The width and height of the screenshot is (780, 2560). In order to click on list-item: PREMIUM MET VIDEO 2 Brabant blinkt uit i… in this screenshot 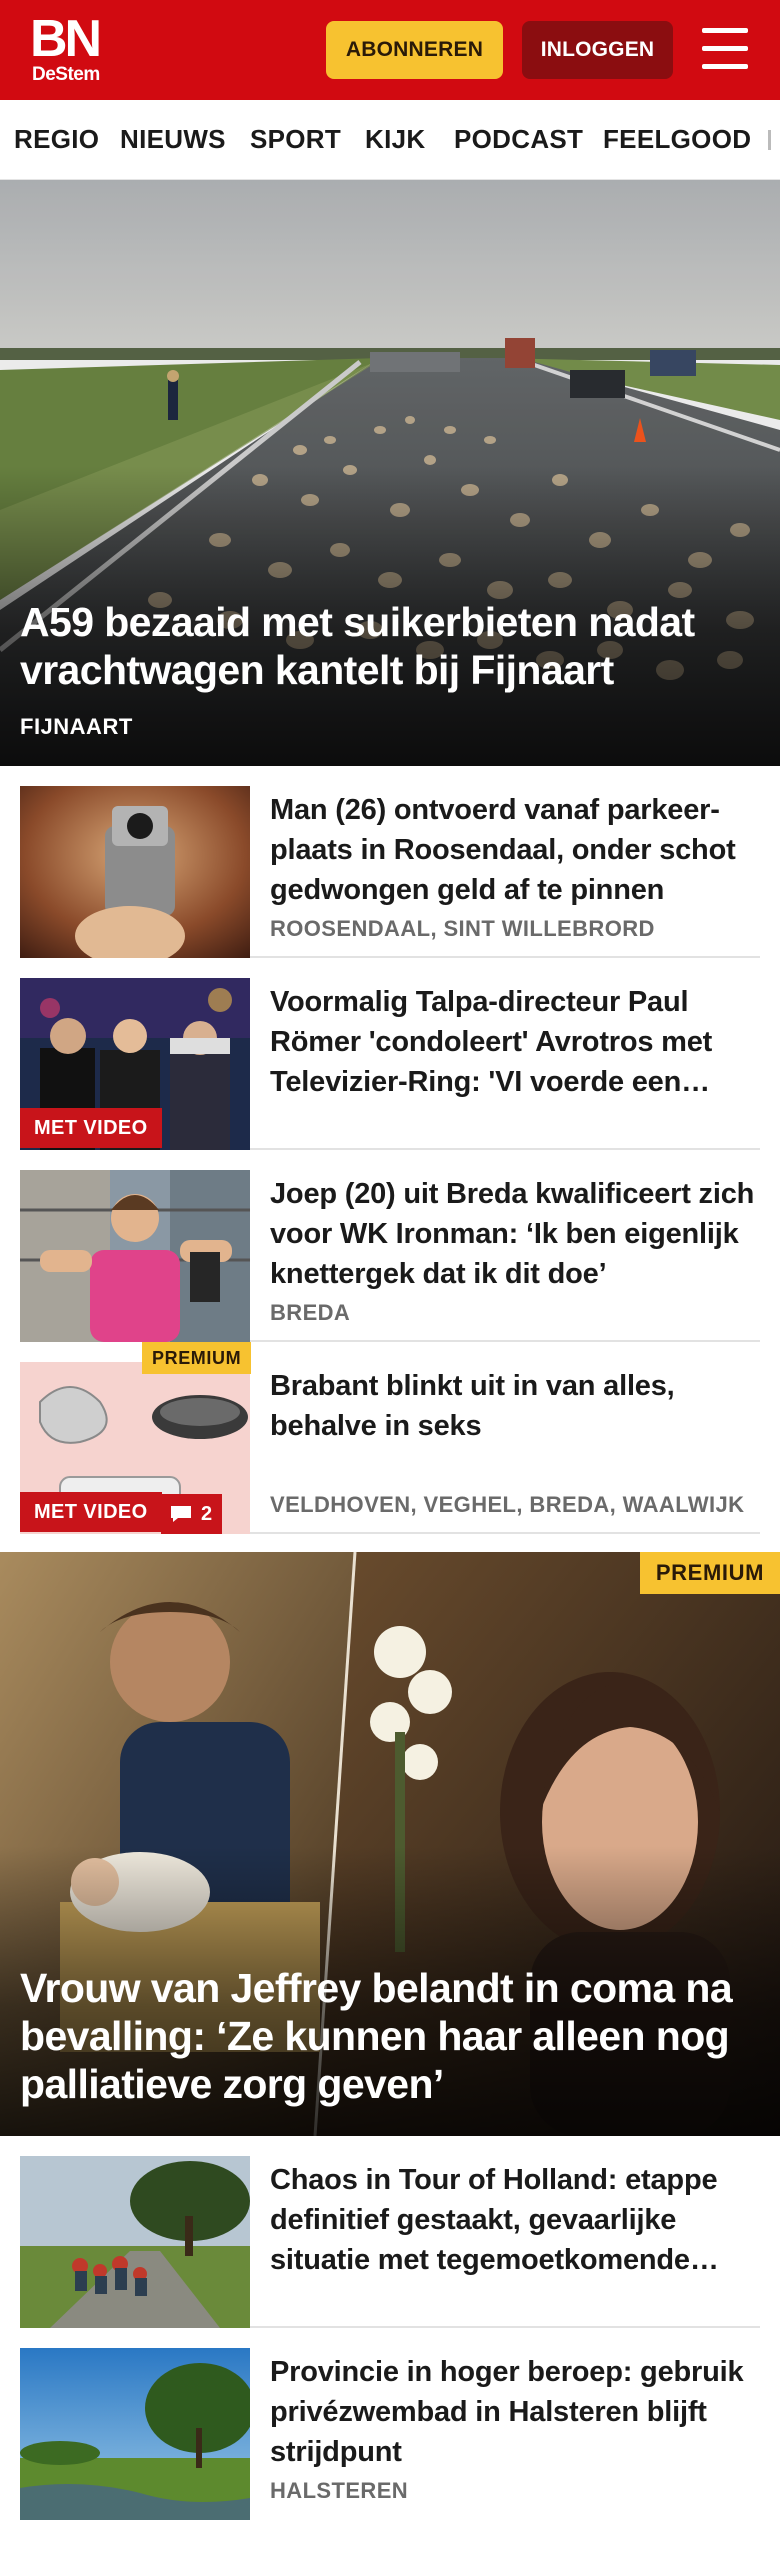, I will do `click(390, 1438)`.